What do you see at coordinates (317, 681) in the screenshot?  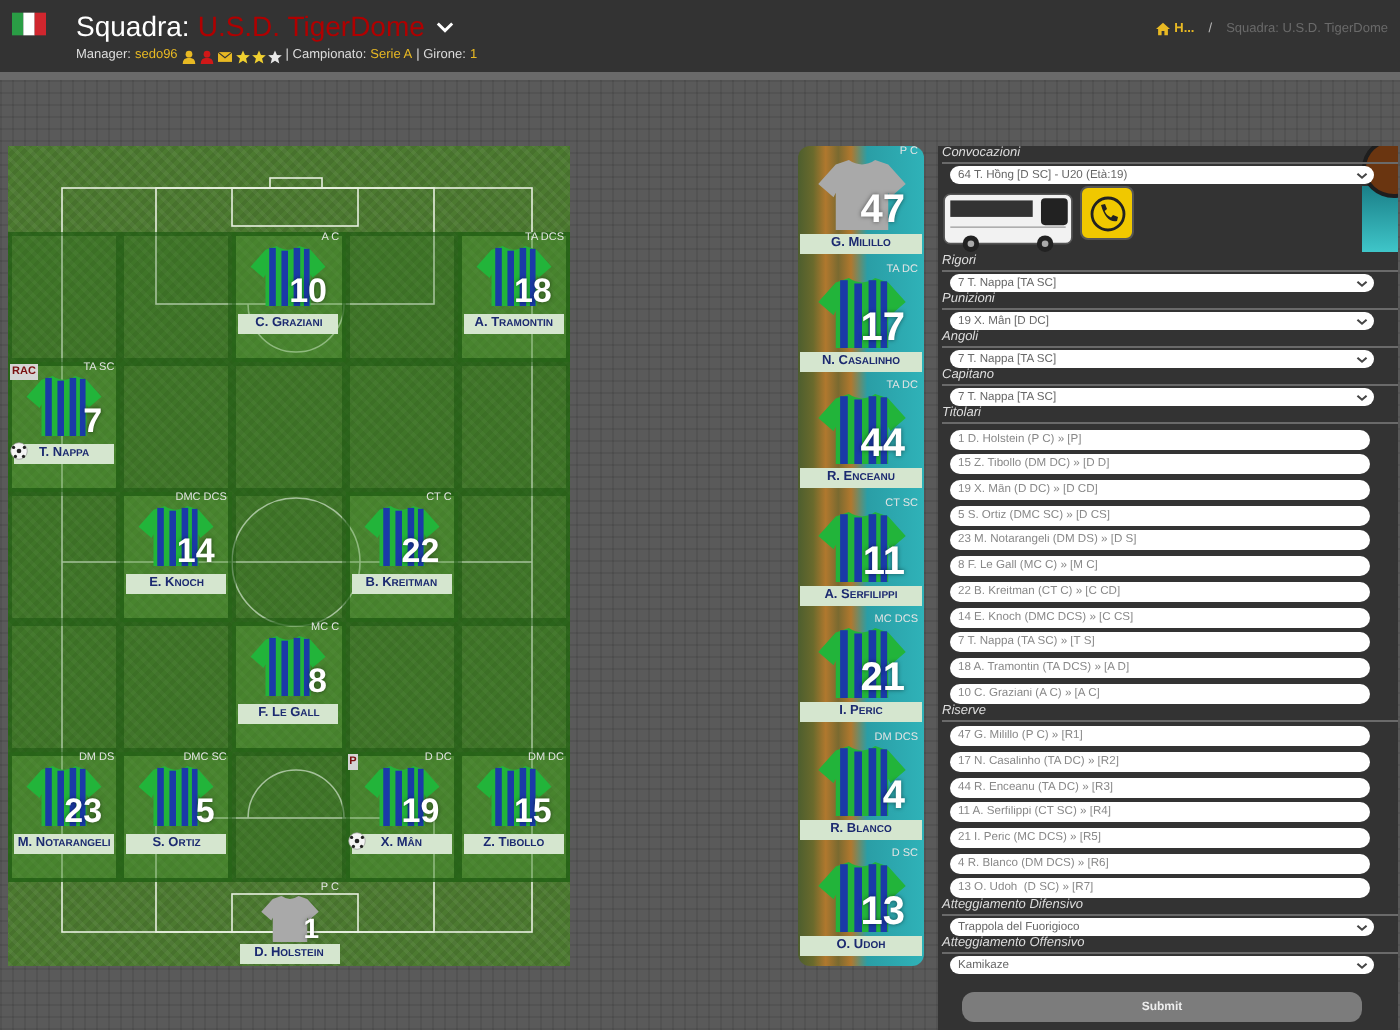 I see `shirt-number: 8` at bounding box center [317, 681].